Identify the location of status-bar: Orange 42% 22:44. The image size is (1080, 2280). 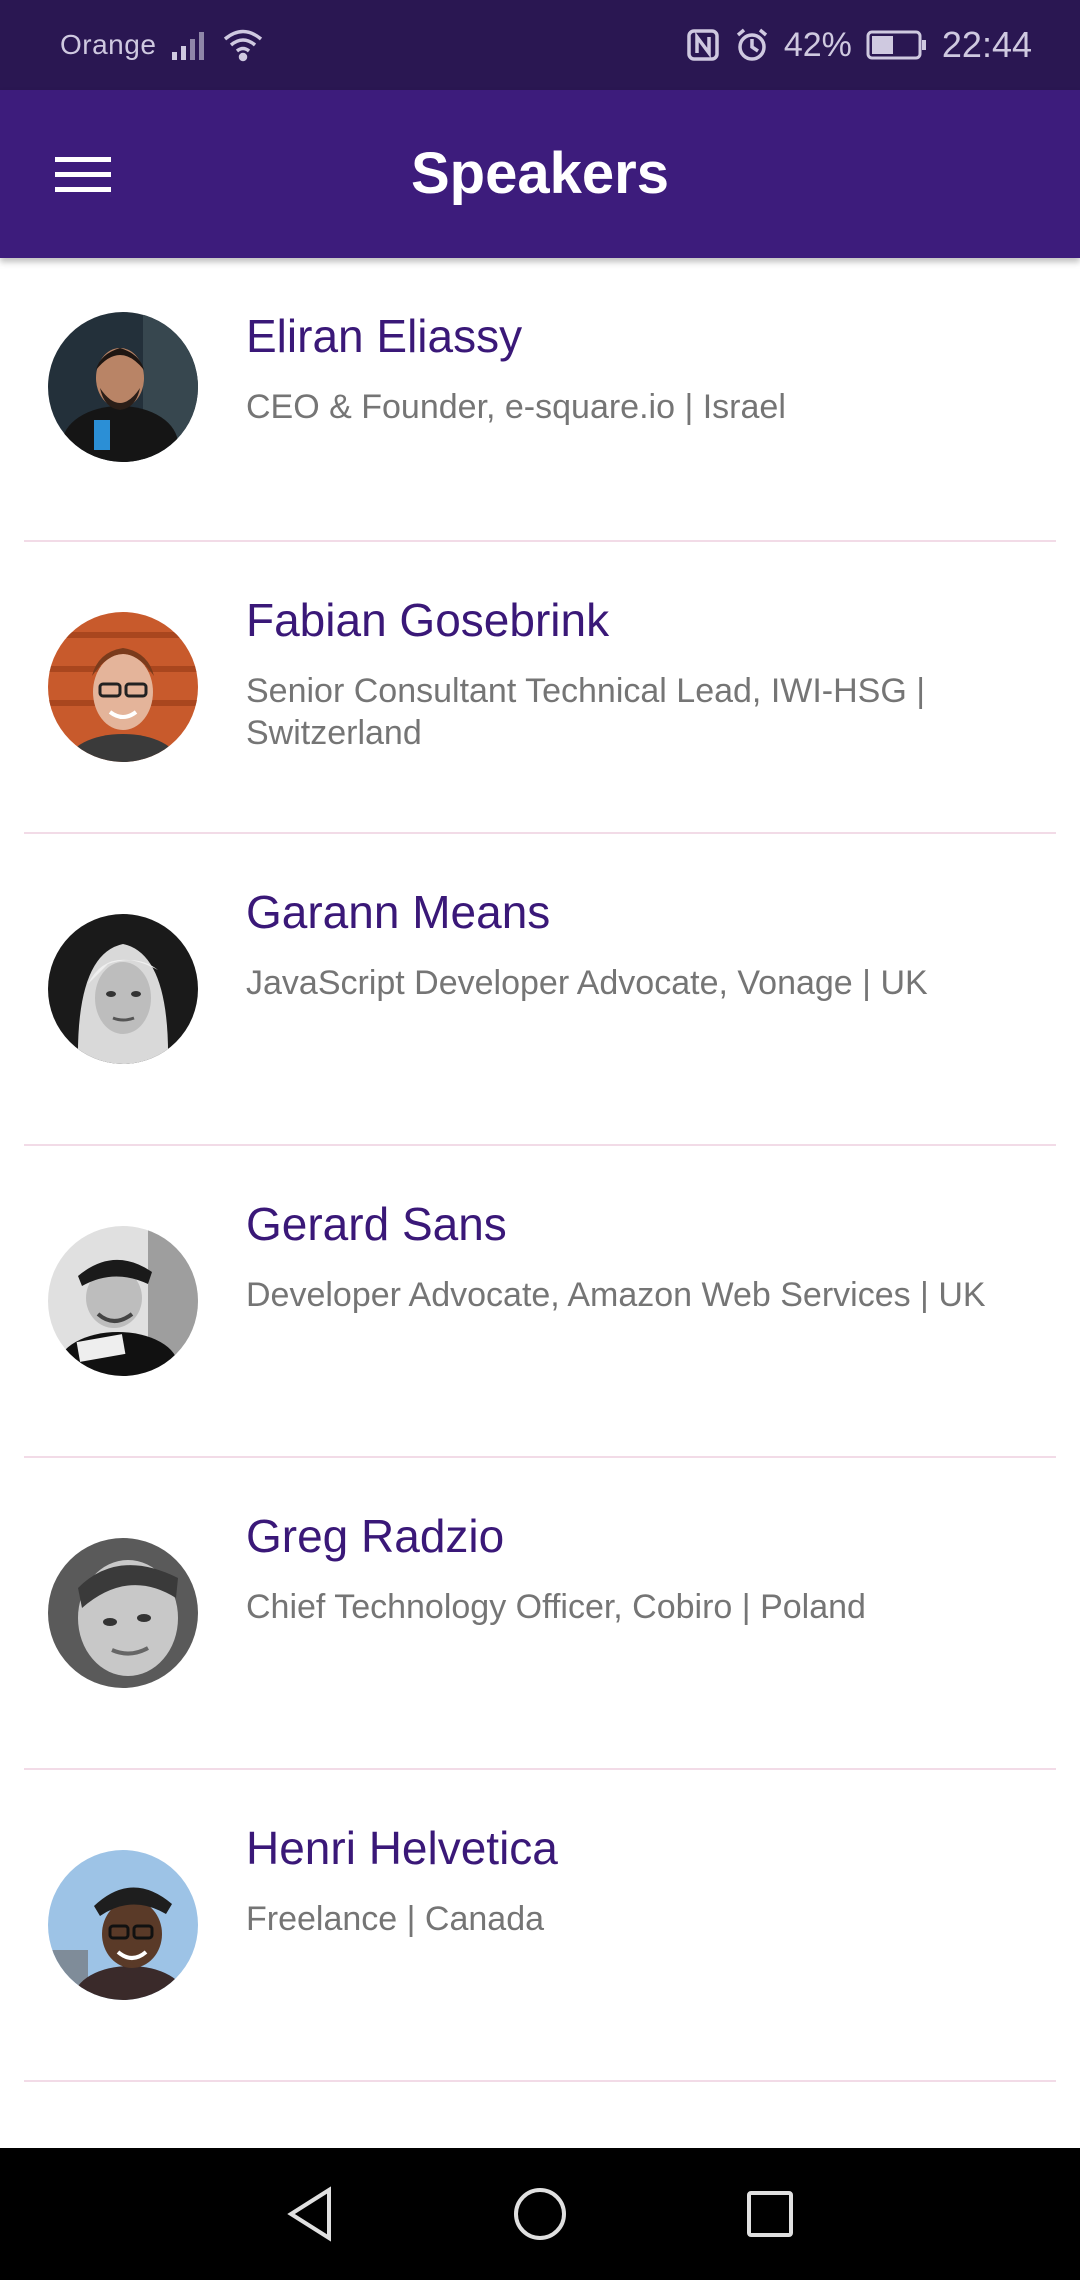
(540, 45).